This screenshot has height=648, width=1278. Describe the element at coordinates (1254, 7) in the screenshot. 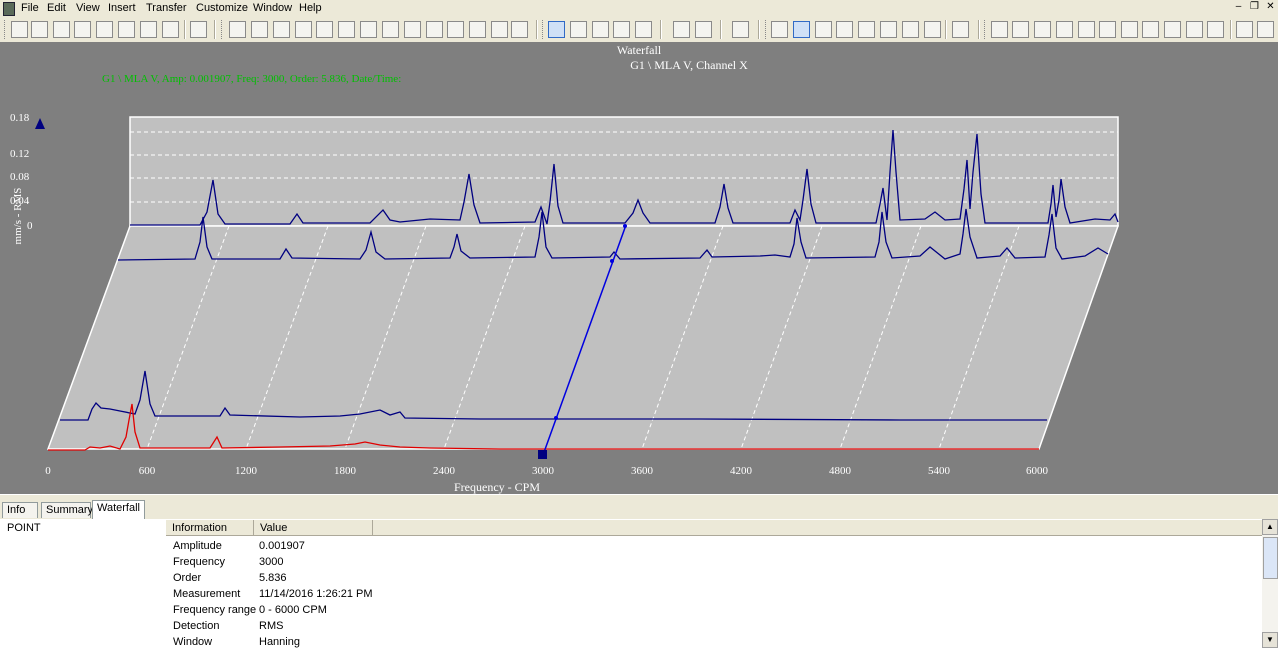

I see `restore-icon: ❐` at that location.